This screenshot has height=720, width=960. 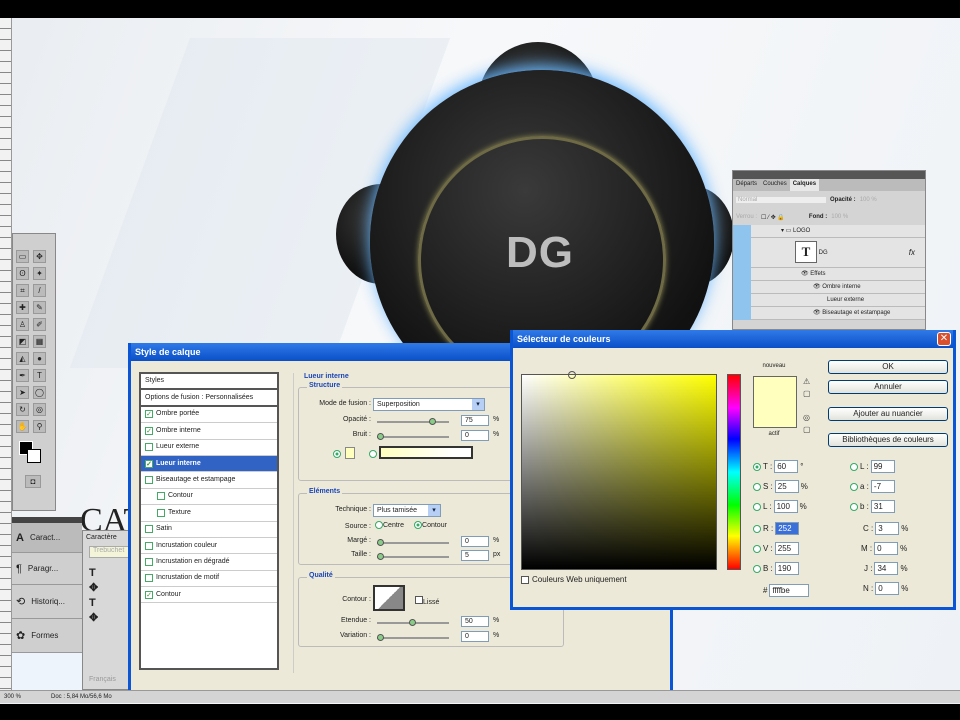 What do you see at coordinates (885, 588) in the screenshot?
I see `black-field: N :0%` at bounding box center [885, 588].